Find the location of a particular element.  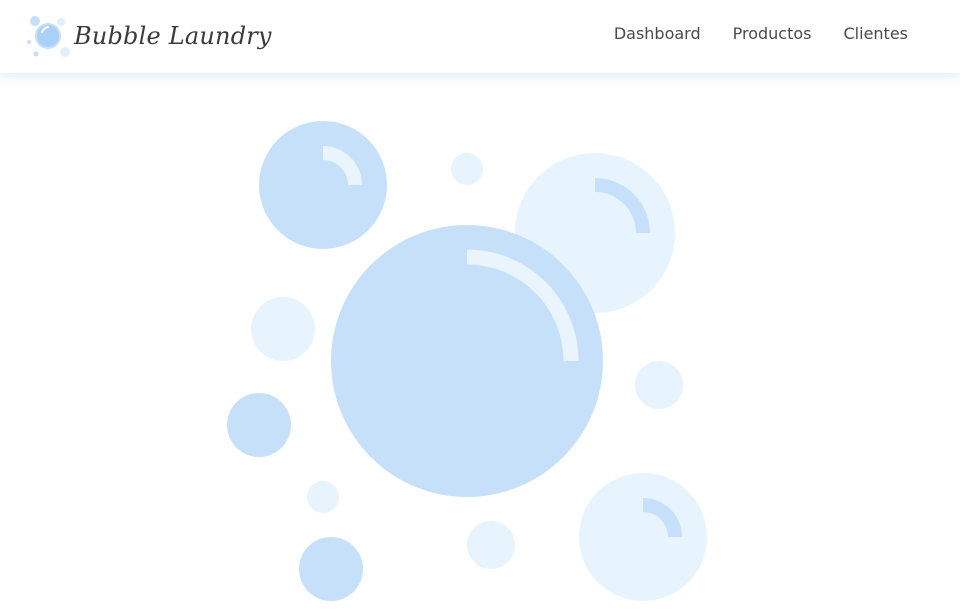

brand-name: Bubble Laundry is located at coordinates (173, 36).